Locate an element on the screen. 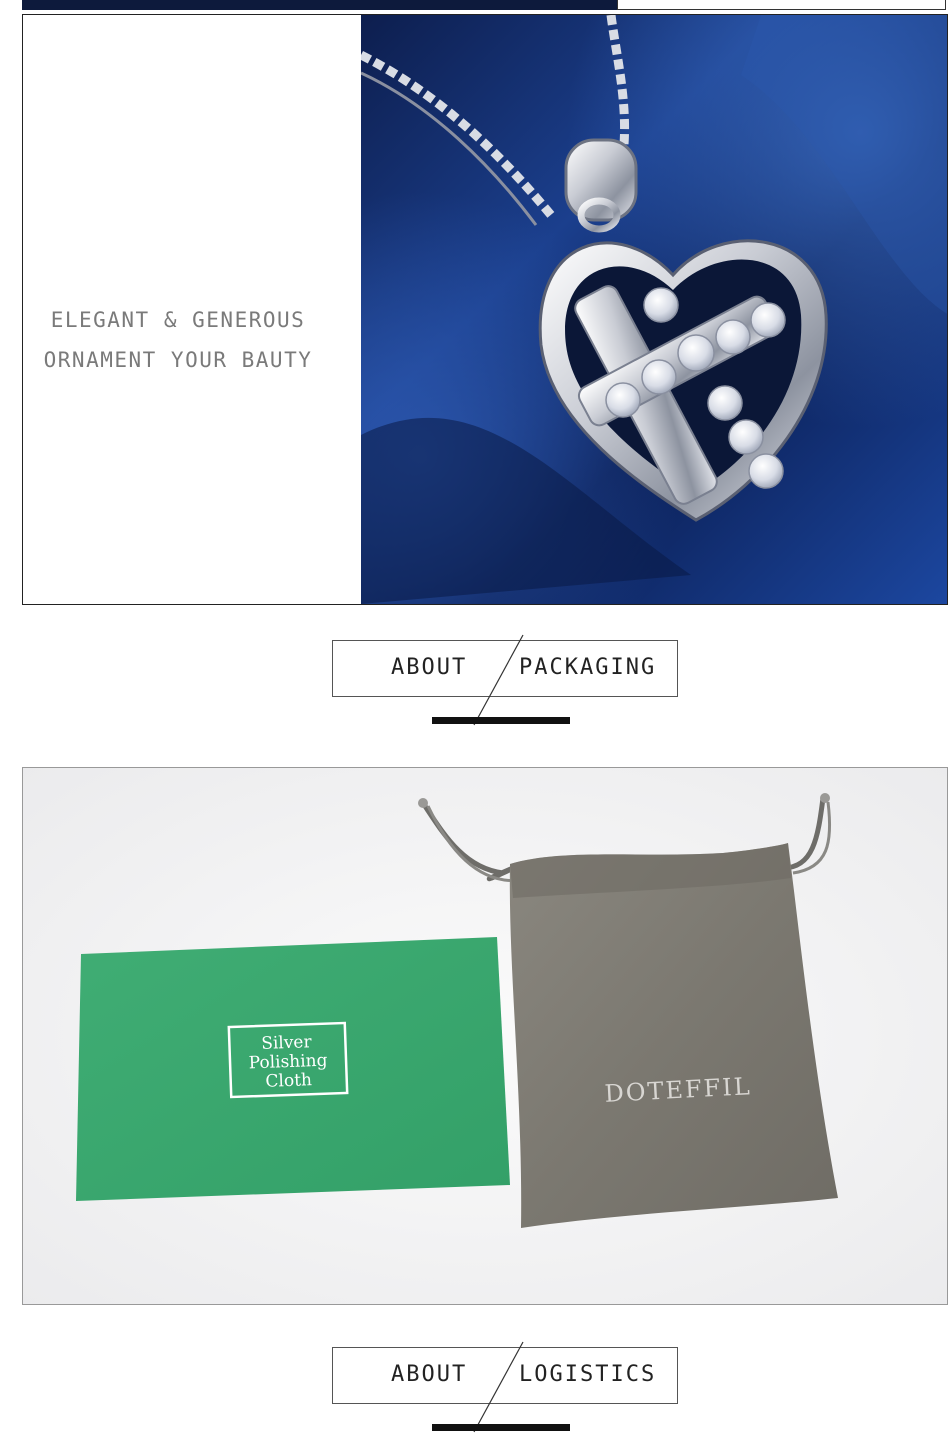  about-packaging-header: ABOUT PACKAGING is located at coordinates (505, 680).